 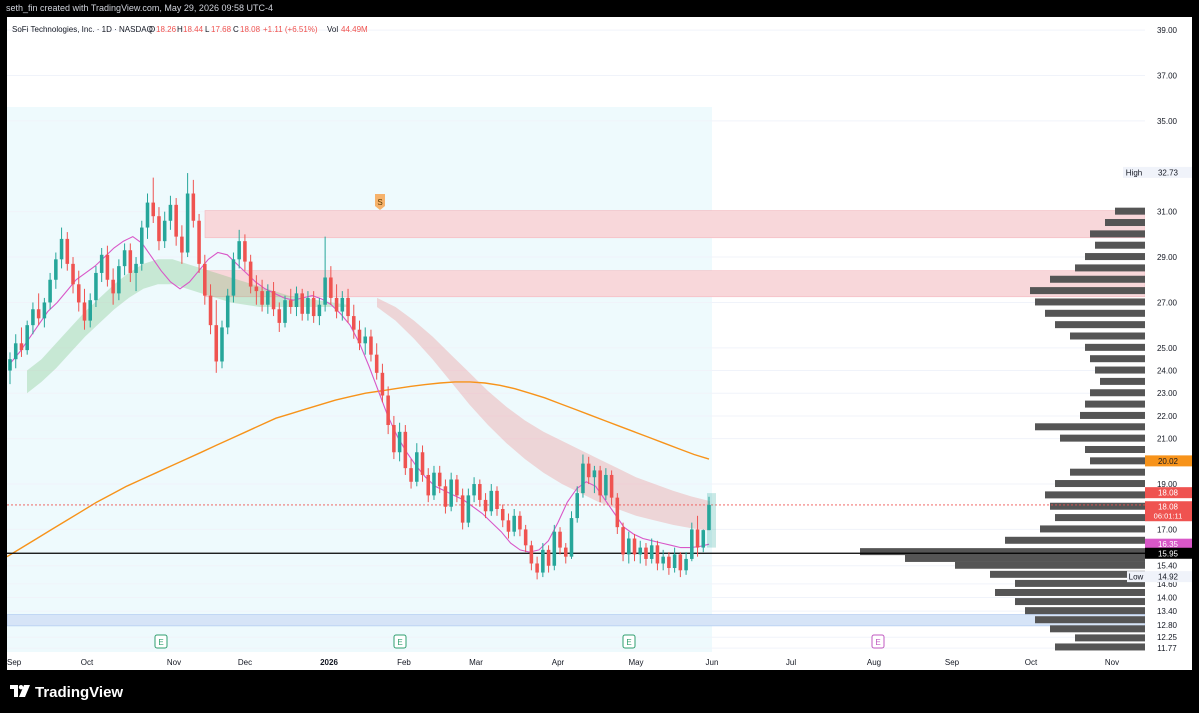 What do you see at coordinates (1167, 416) in the screenshot?
I see `y-tick-label: 22.00` at bounding box center [1167, 416].